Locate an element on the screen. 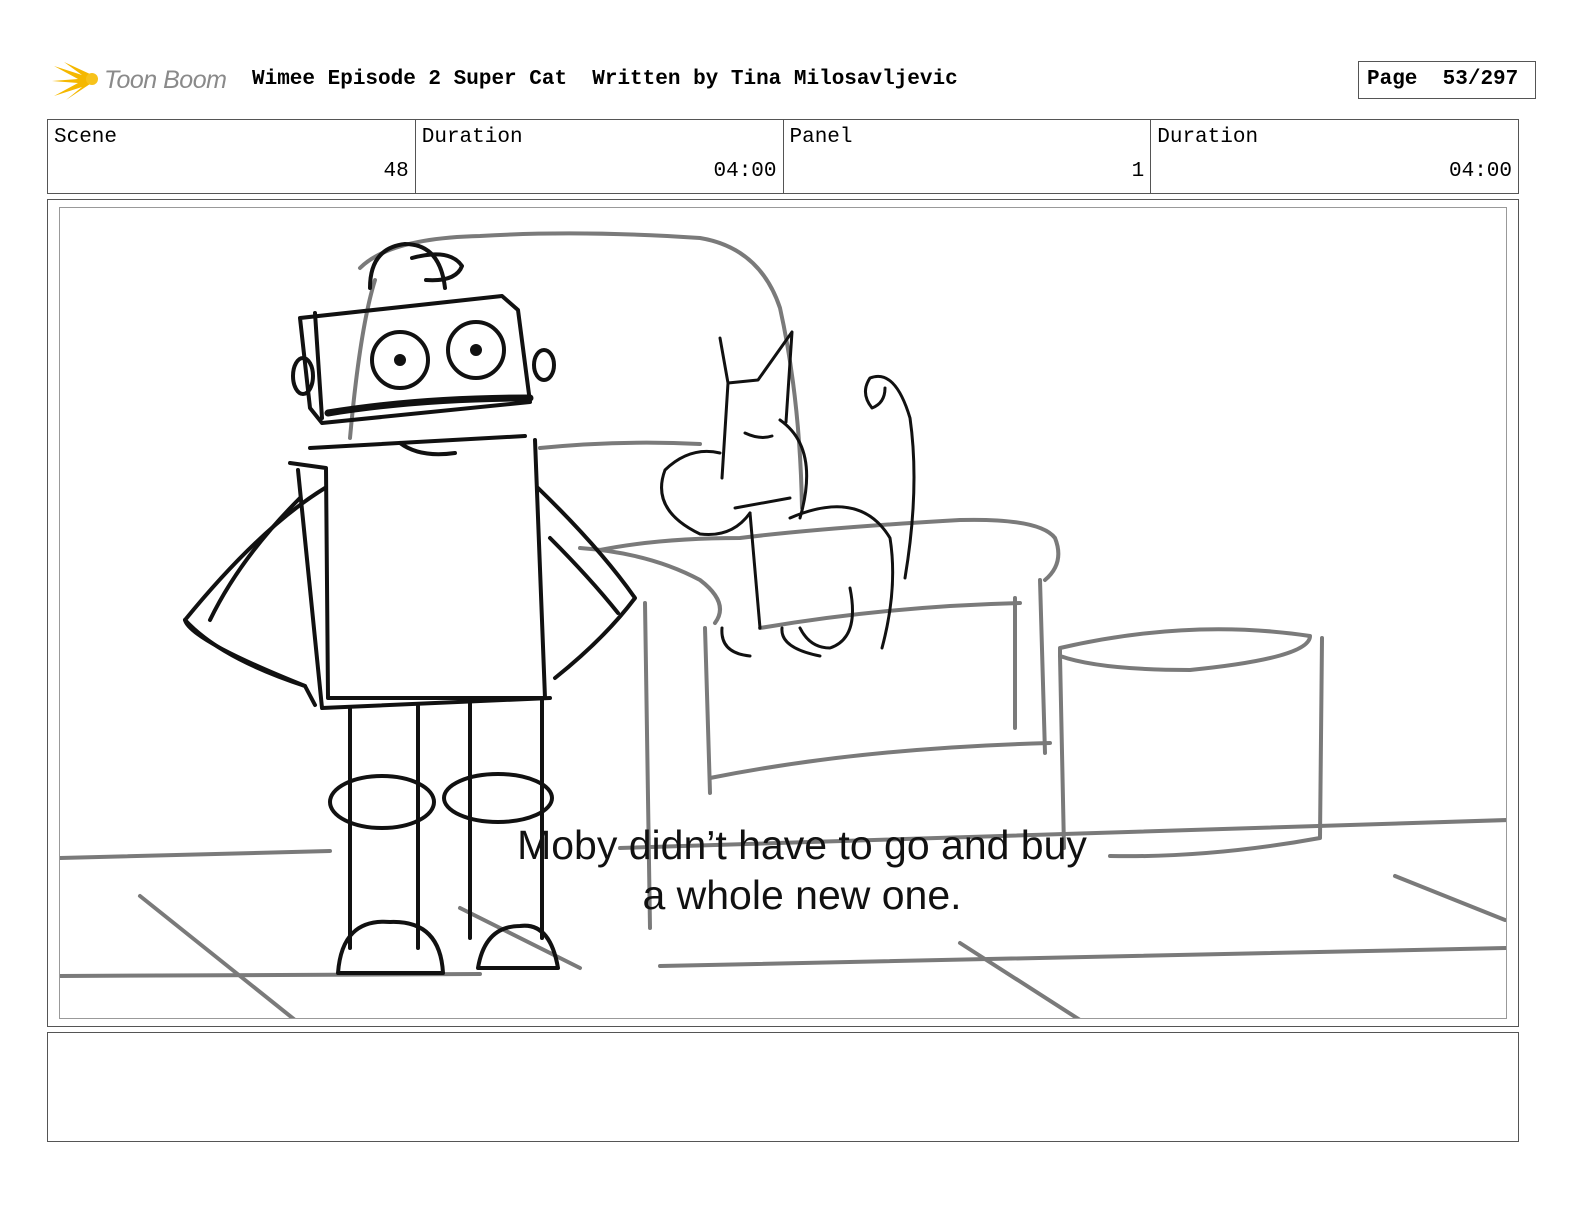 The image size is (1584, 1224). scene-duration-cell: Duration 04:00 is located at coordinates (600, 156).